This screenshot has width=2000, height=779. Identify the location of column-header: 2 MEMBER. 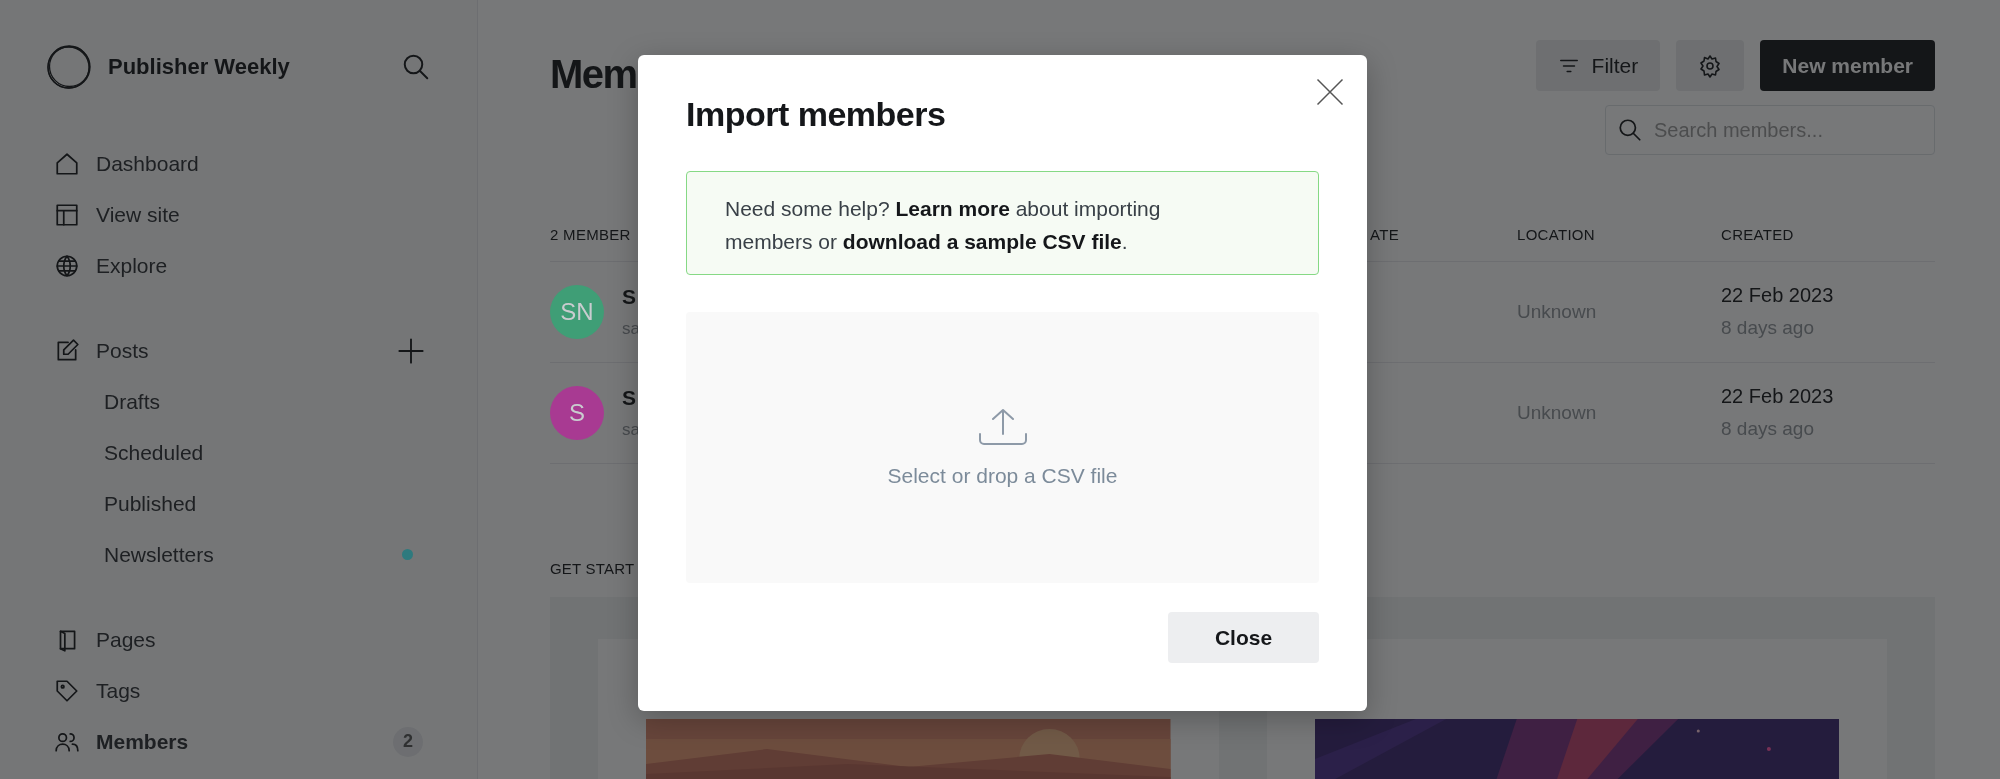
(590, 235).